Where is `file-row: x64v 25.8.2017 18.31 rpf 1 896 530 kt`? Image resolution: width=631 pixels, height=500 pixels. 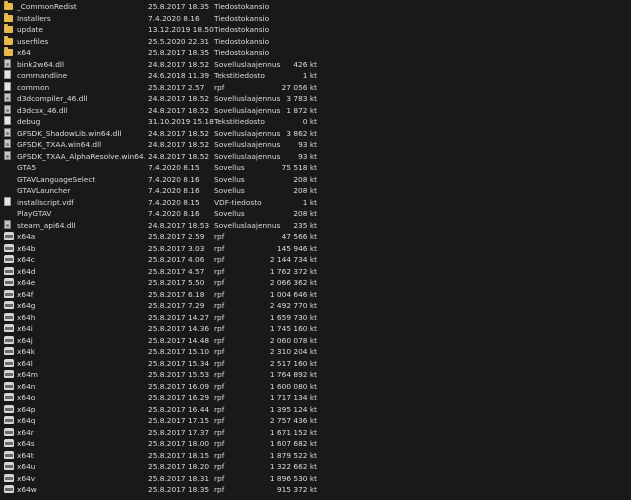 file-row: x64v 25.8.2017 18.31 rpf 1 896 530 kt is located at coordinates (315, 479).